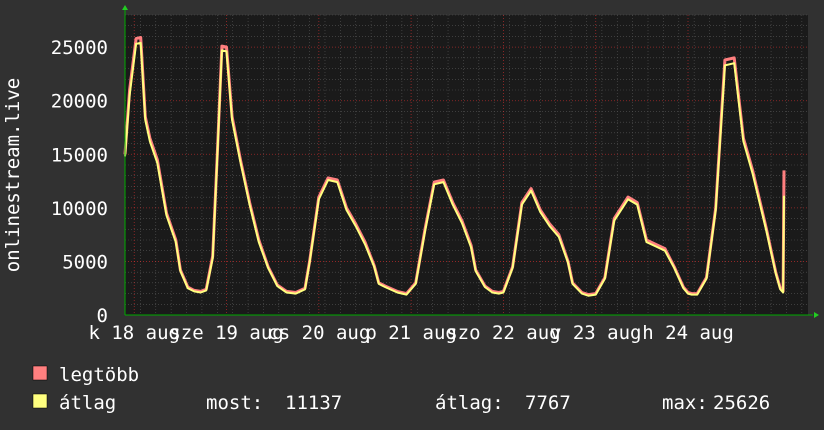 The image size is (824, 430). Describe the element at coordinates (87, 403) in the screenshot. I see `legend-label-atlag: átlag` at that location.